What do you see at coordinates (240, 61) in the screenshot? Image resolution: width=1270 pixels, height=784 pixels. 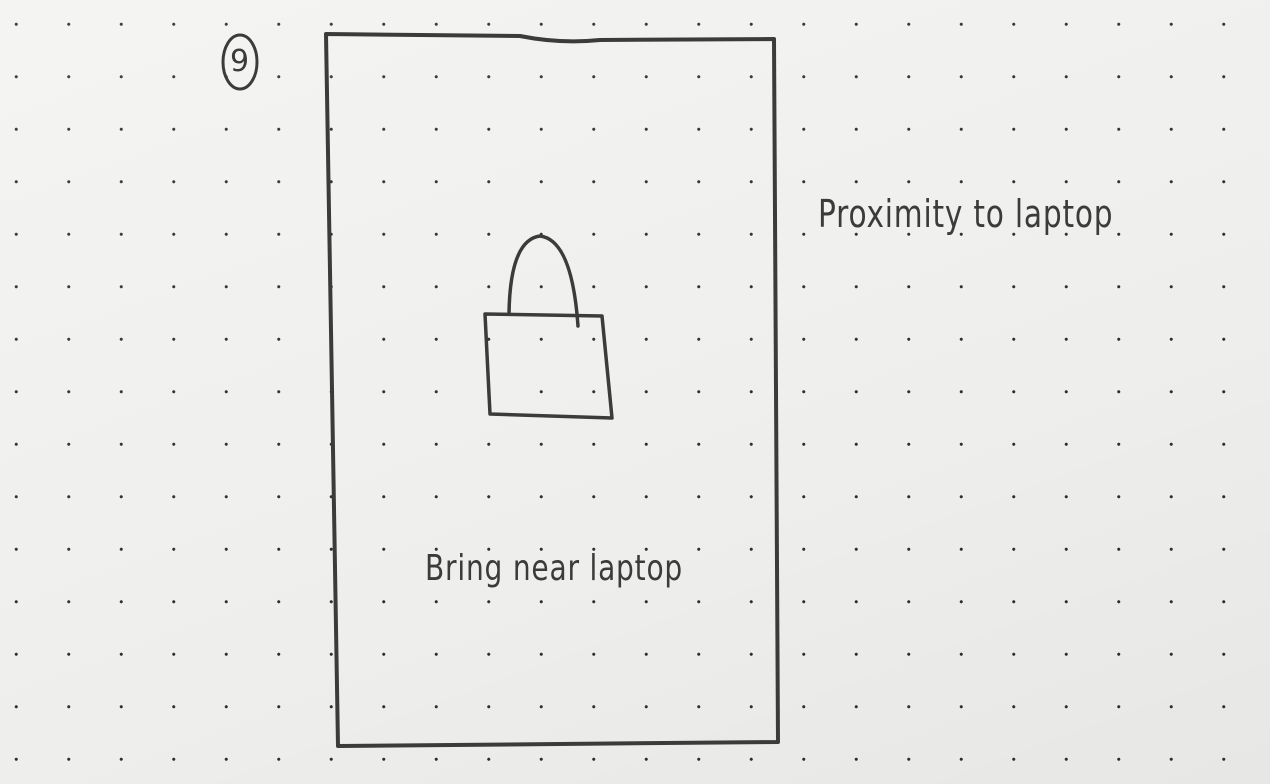 I see `page-number: 9` at bounding box center [240, 61].